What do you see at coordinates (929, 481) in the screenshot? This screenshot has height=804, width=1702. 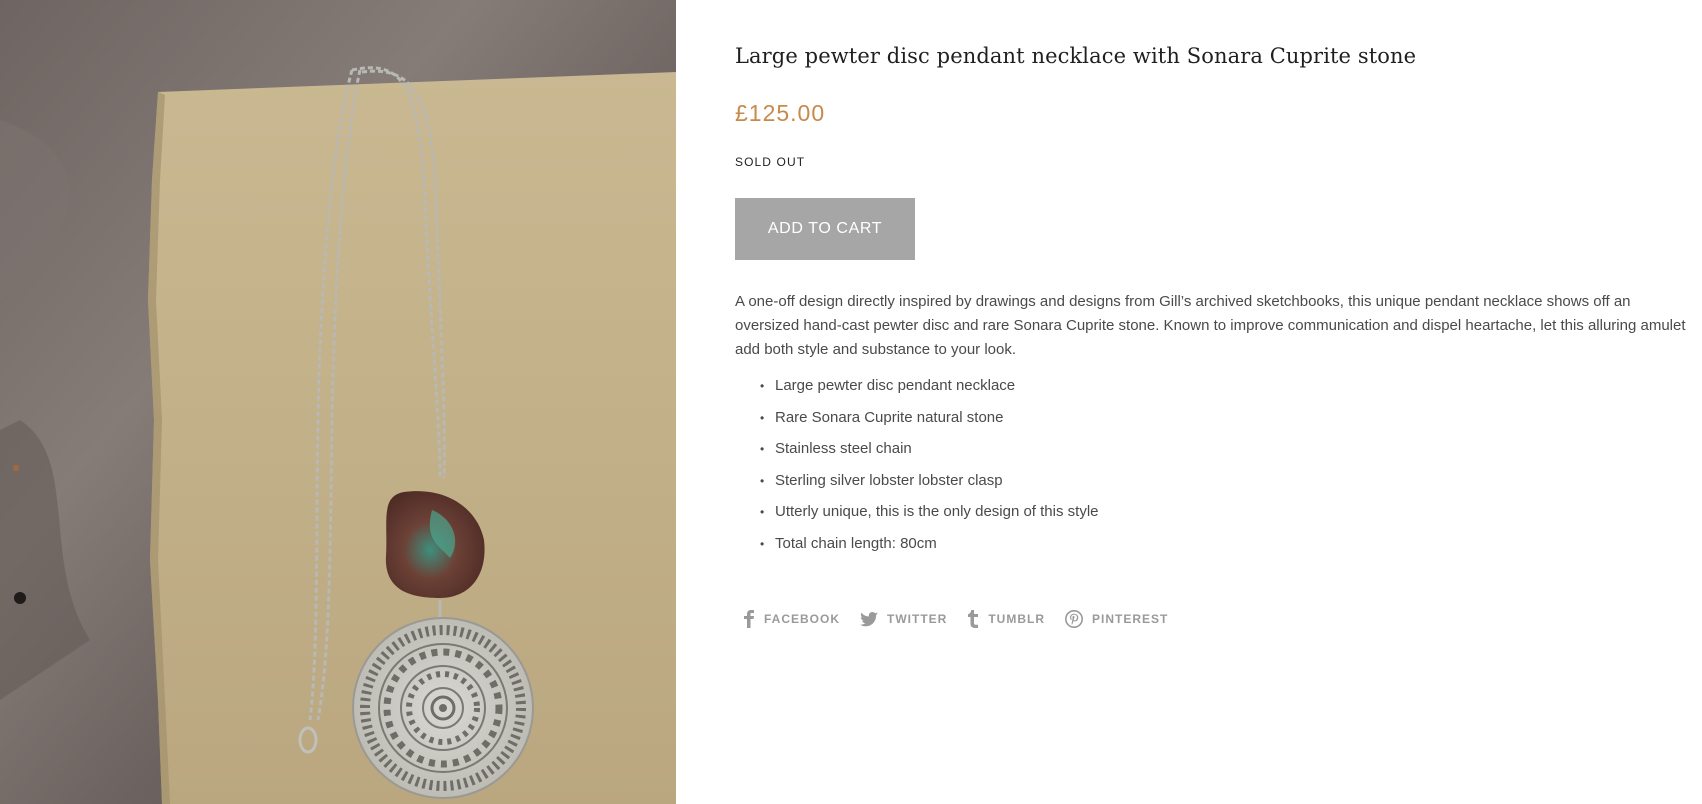 I see `list-item: Sterling silver lobster lobster clasp` at bounding box center [929, 481].